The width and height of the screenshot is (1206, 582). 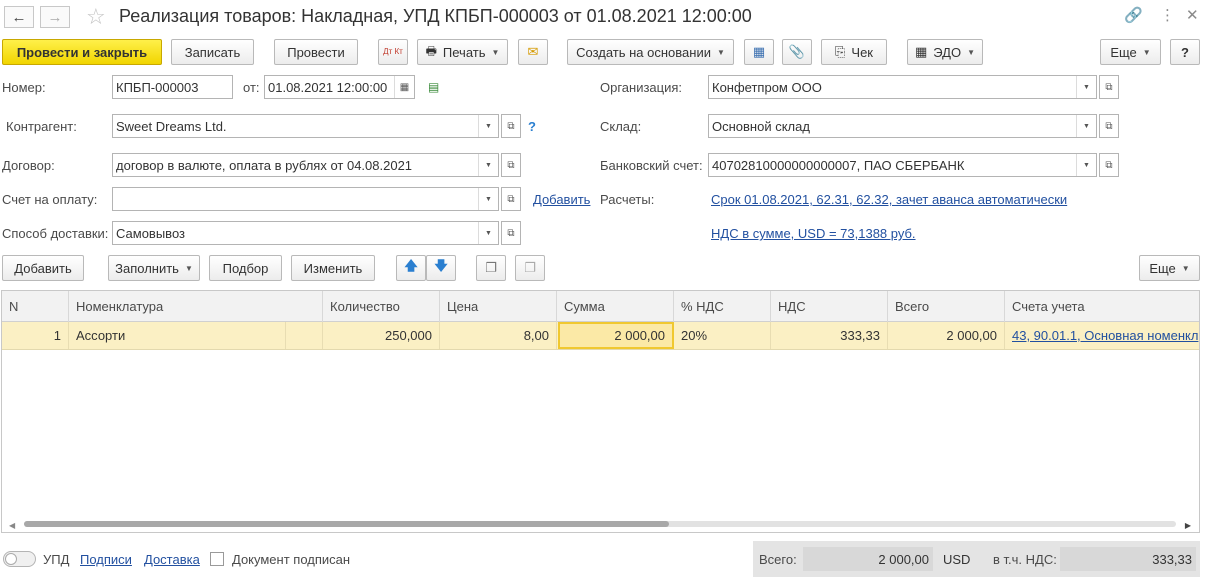 I want to click on link-icon: 🔗, so click(x=1133, y=15).